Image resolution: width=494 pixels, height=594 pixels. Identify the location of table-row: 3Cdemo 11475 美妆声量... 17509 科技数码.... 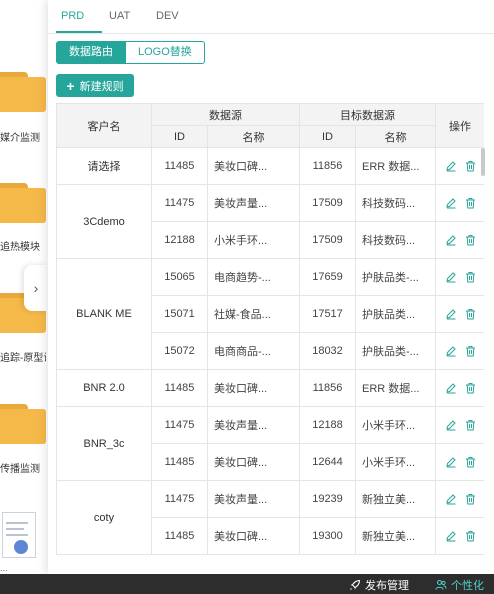
(270, 221).